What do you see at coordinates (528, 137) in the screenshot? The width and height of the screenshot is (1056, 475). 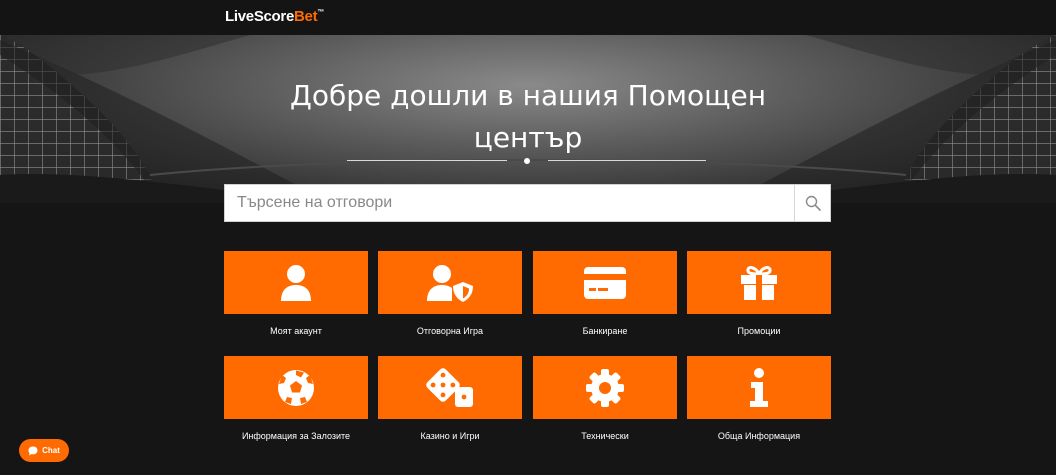 I see `title-line-2: център` at bounding box center [528, 137].